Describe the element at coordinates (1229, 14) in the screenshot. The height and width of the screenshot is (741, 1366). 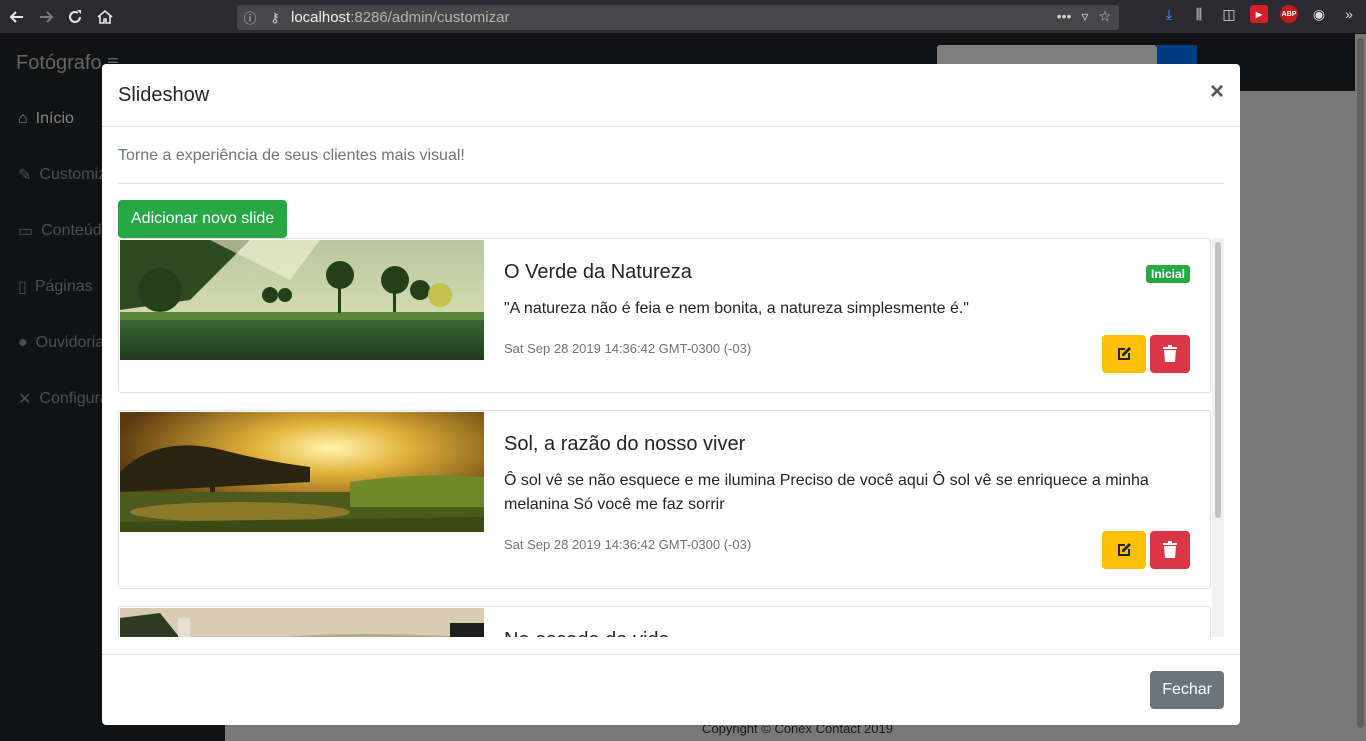
I see `sidebar-icon: ◫` at that location.